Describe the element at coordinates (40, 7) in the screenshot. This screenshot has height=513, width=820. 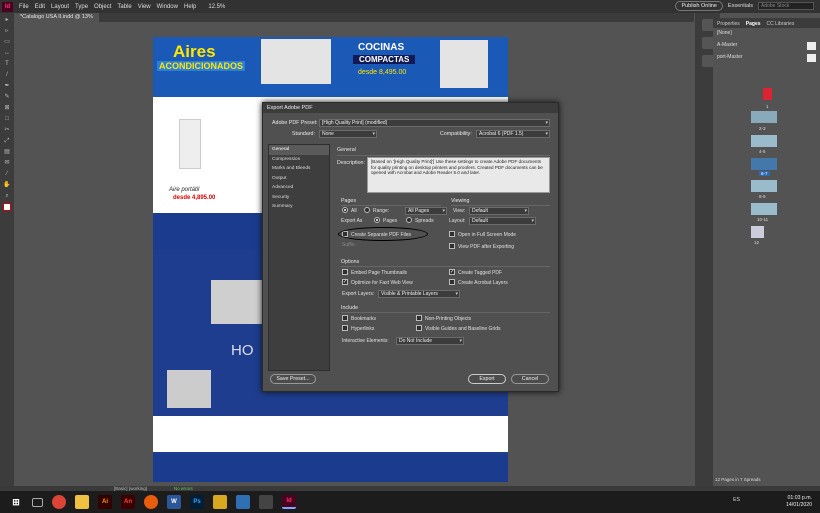
I see `menu-edit: Edit` at that location.